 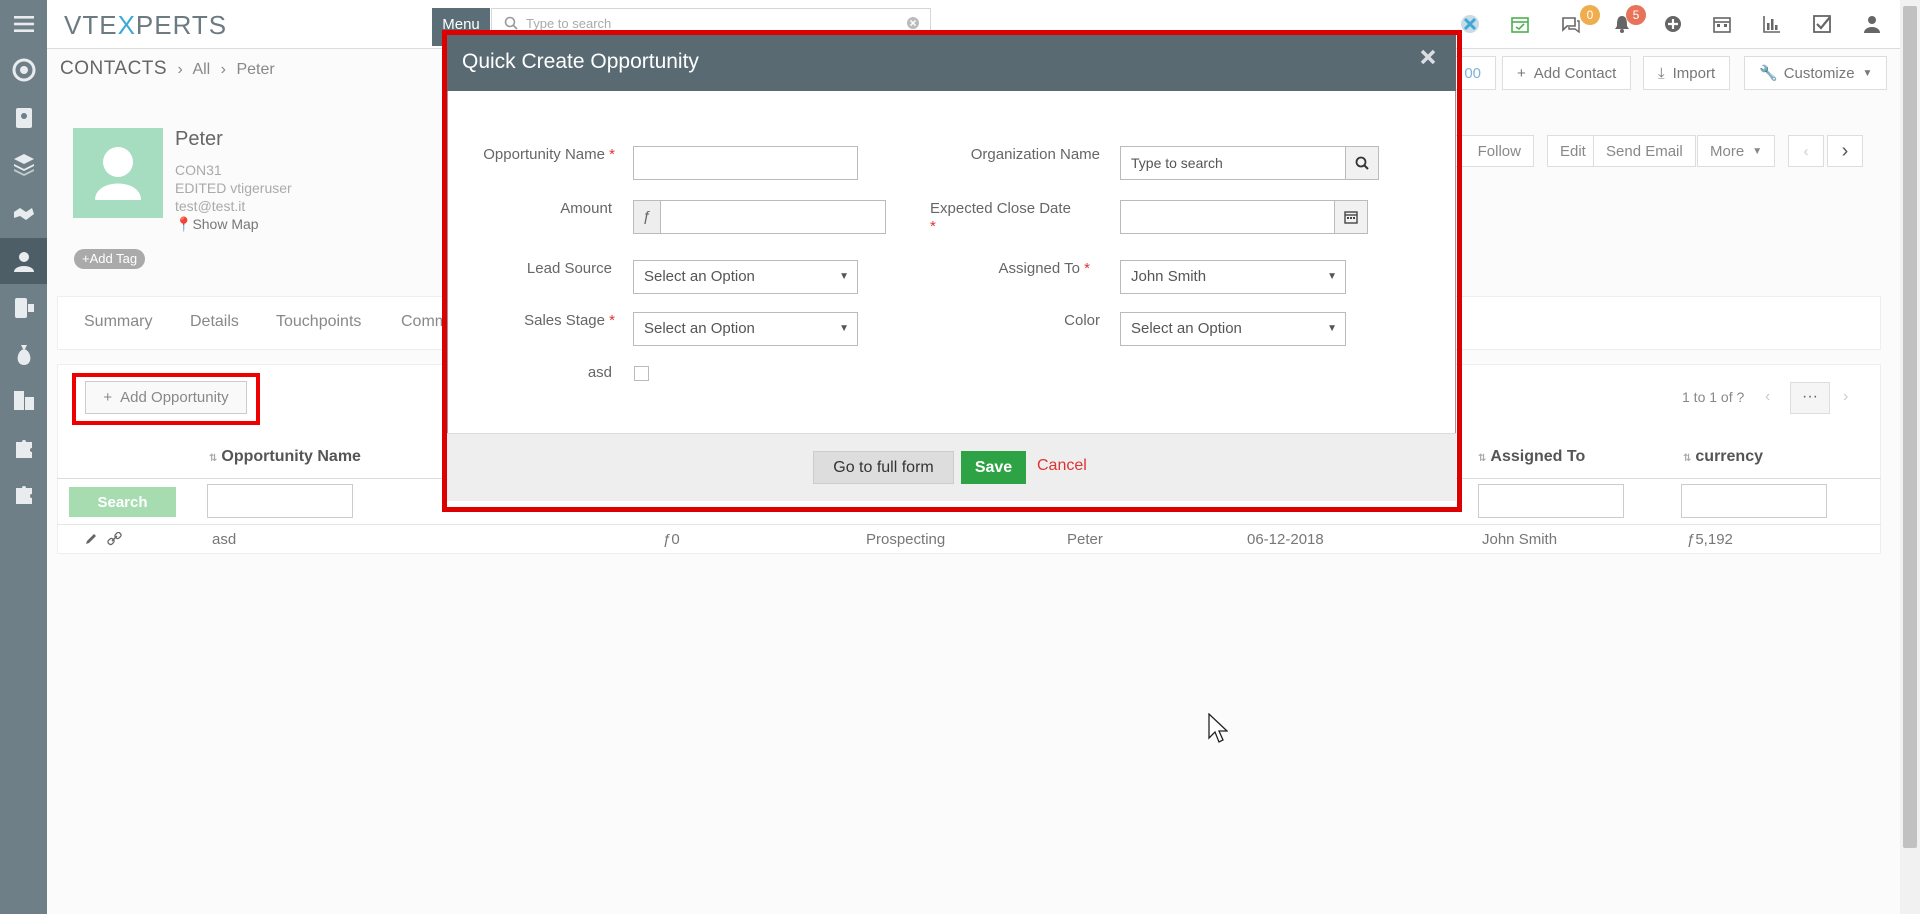 I want to click on pager-next-icon: ›, so click(x=1845, y=397).